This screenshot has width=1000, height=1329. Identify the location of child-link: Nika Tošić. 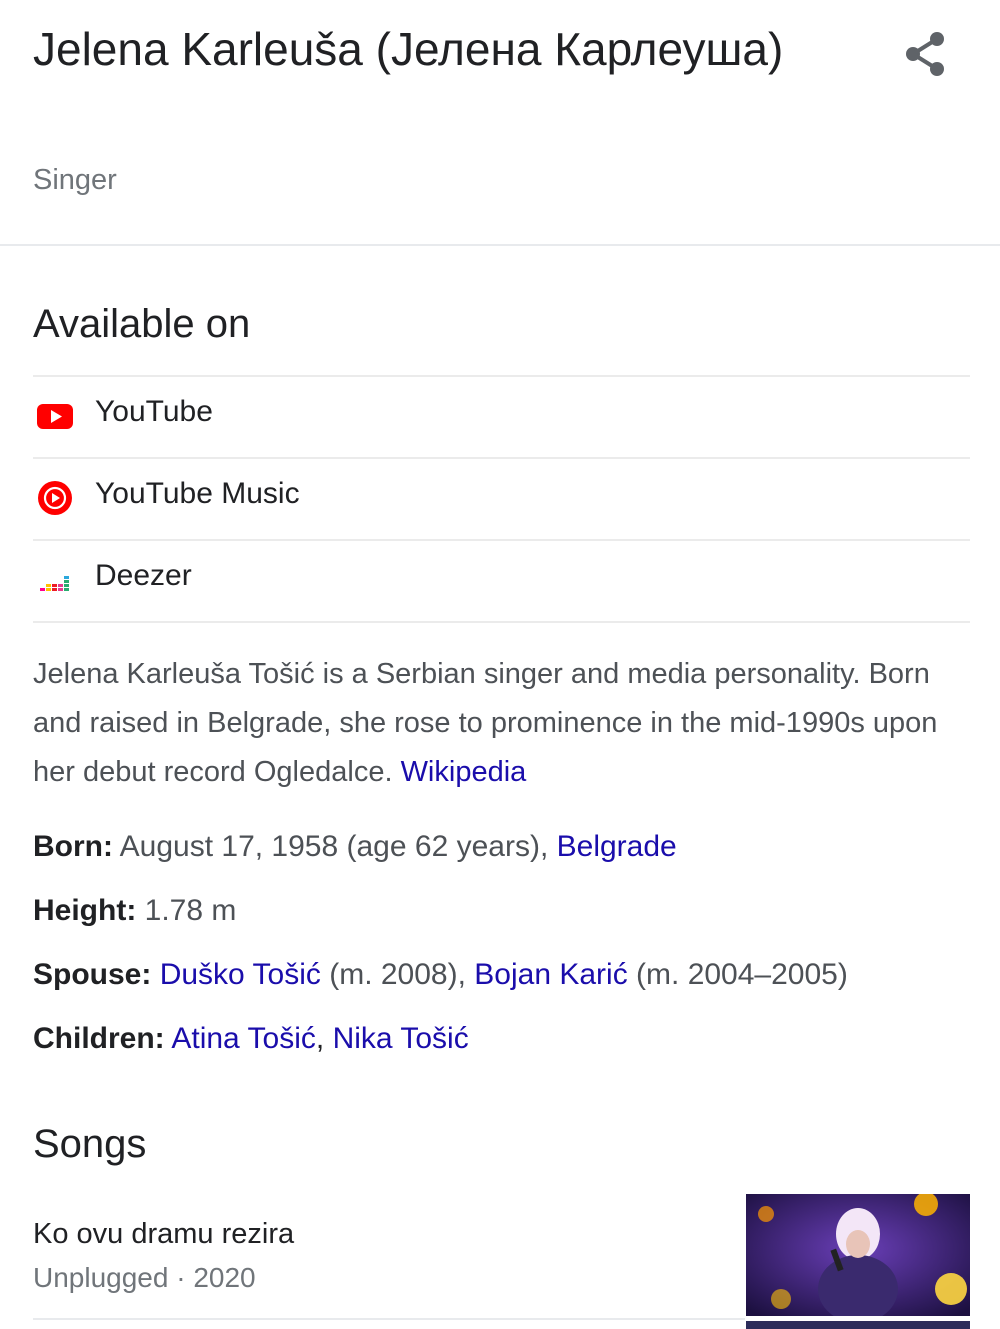
(401, 1038).